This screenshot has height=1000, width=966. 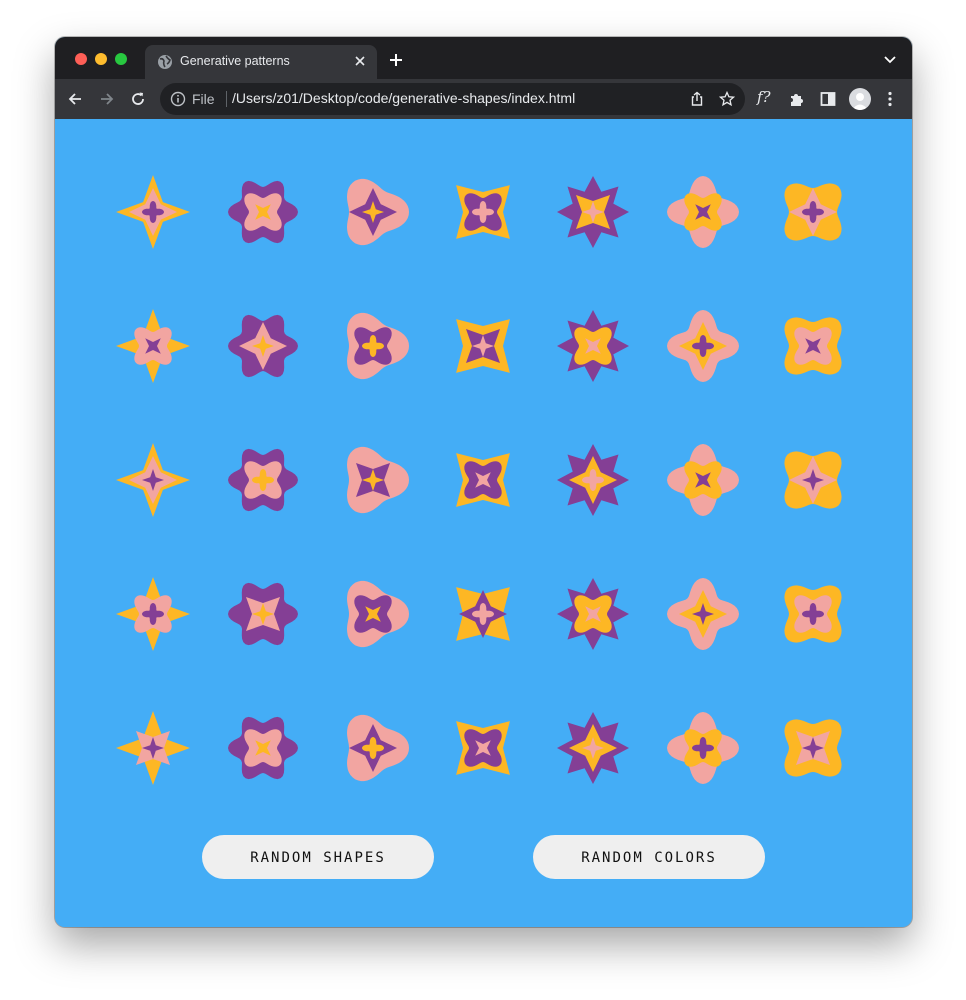 What do you see at coordinates (697, 99) in the screenshot?
I see `share-icon` at bounding box center [697, 99].